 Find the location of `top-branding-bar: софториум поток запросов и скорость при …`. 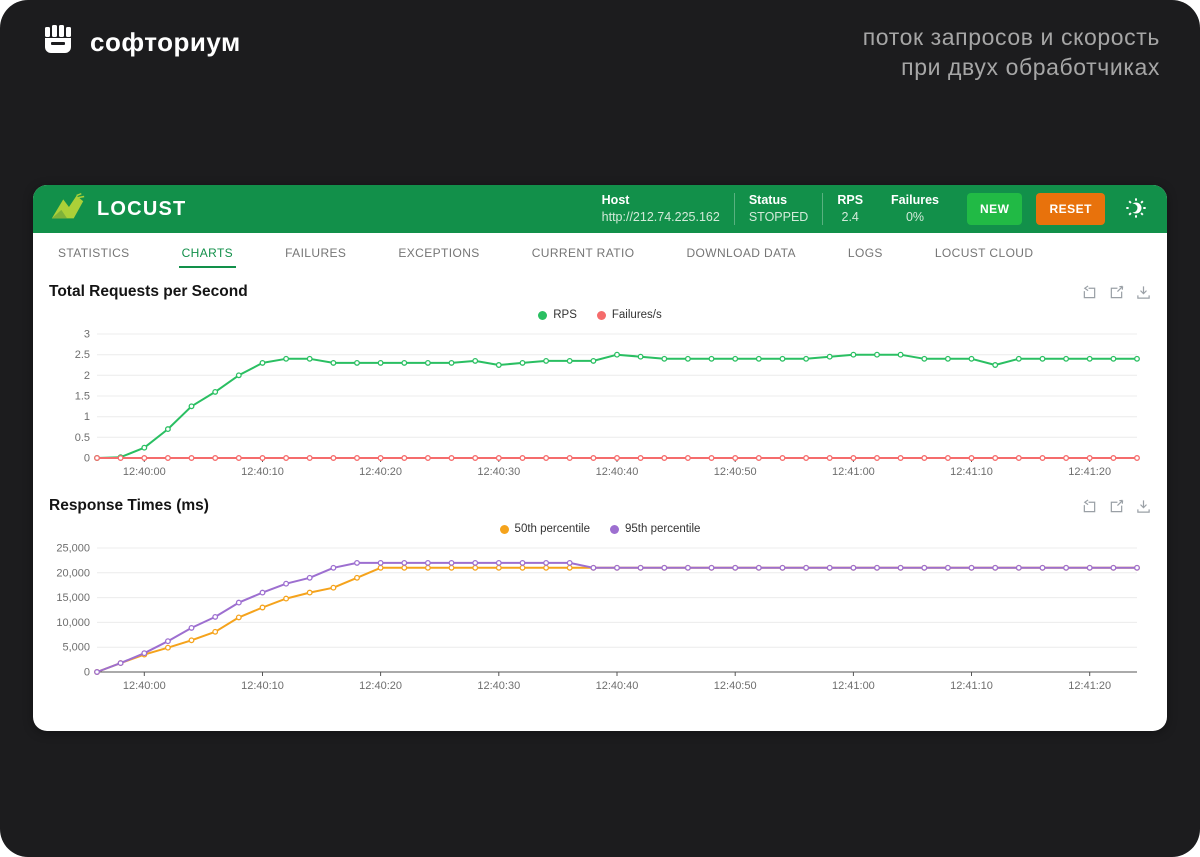

top-branding-bar: софториум поток запросов и скорость при … is located at coordinates (600, 52).